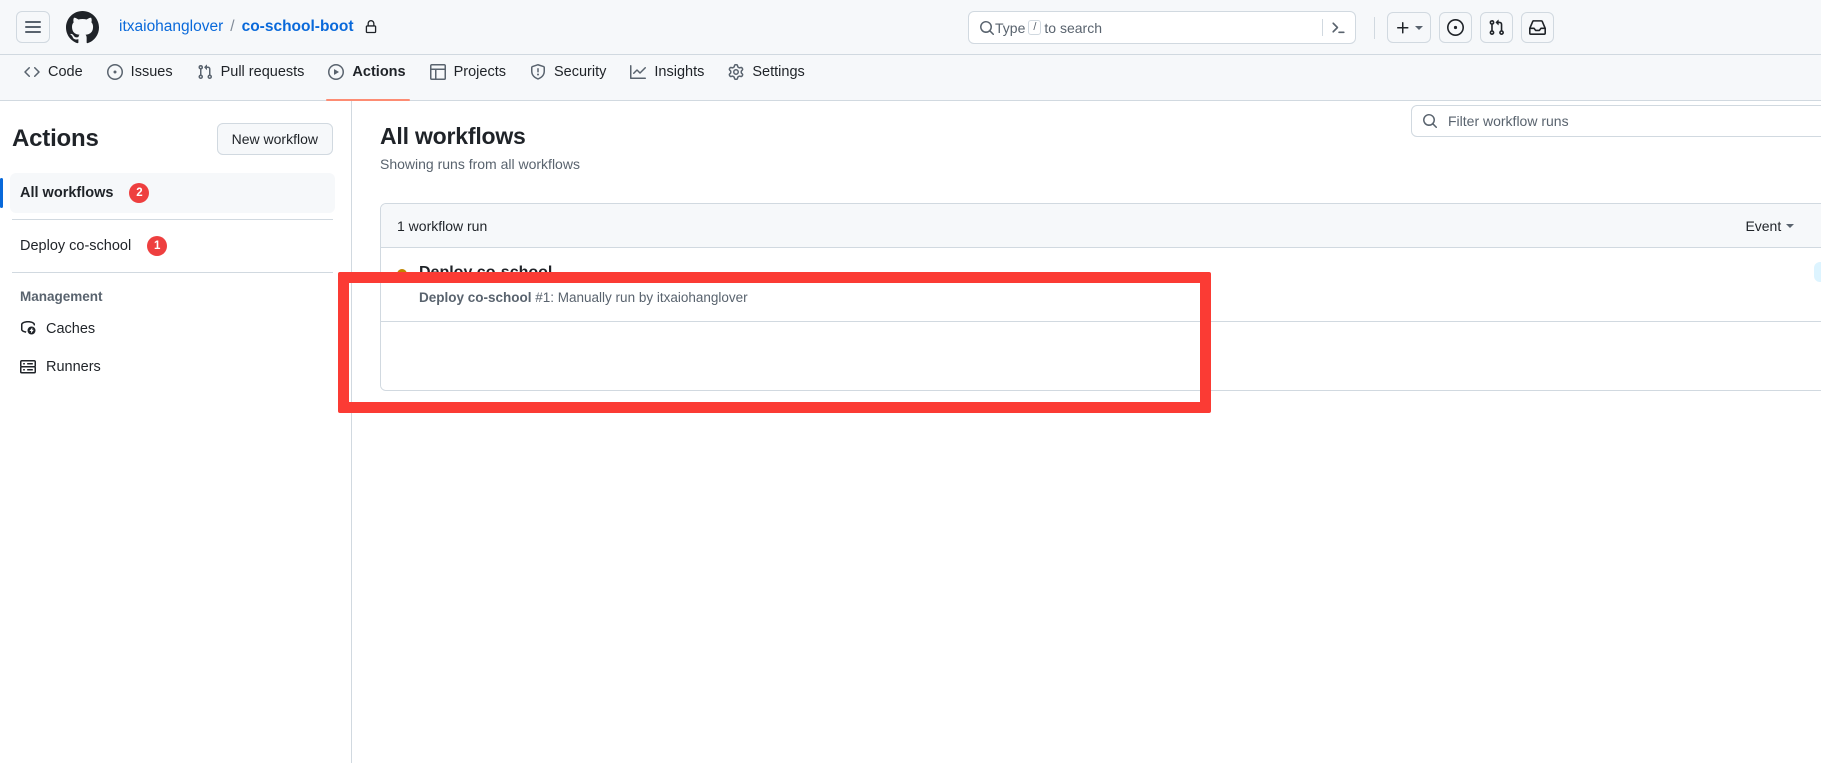  I want to click on breadcrumb: itxaiohanglover / co-school-boot, so click(248, 27).